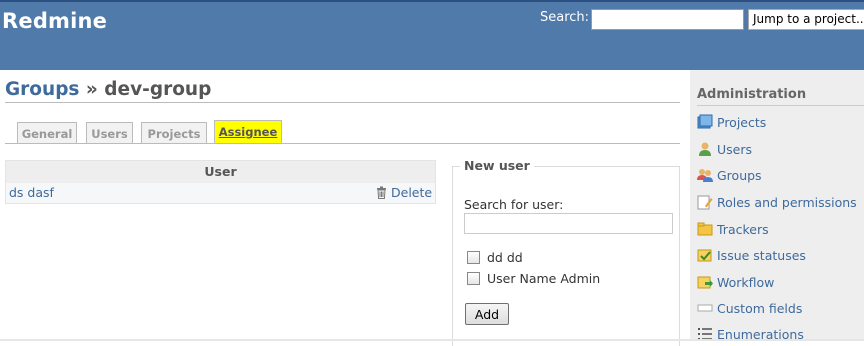 The width and height of the screenshot is (864, 346). What do you see at coordinates (705, 202) in the screenshot?
I see `roles-icon` at bounding box center [705, 202].